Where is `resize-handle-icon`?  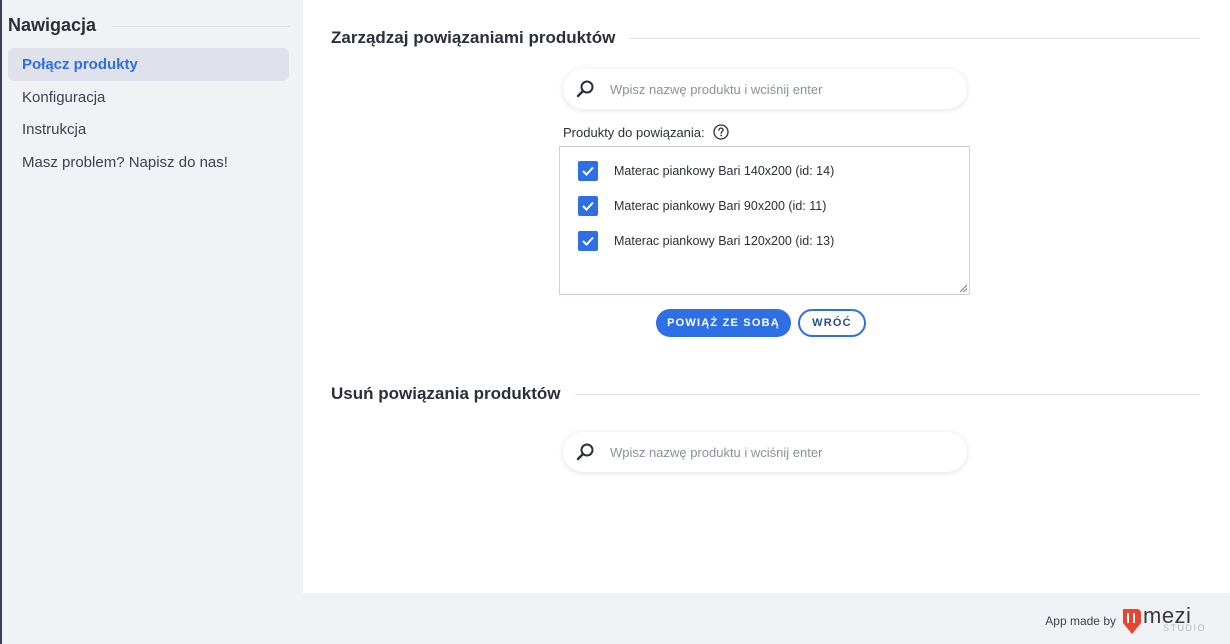 resize-handle-icon is located at coordinates (963, 288).